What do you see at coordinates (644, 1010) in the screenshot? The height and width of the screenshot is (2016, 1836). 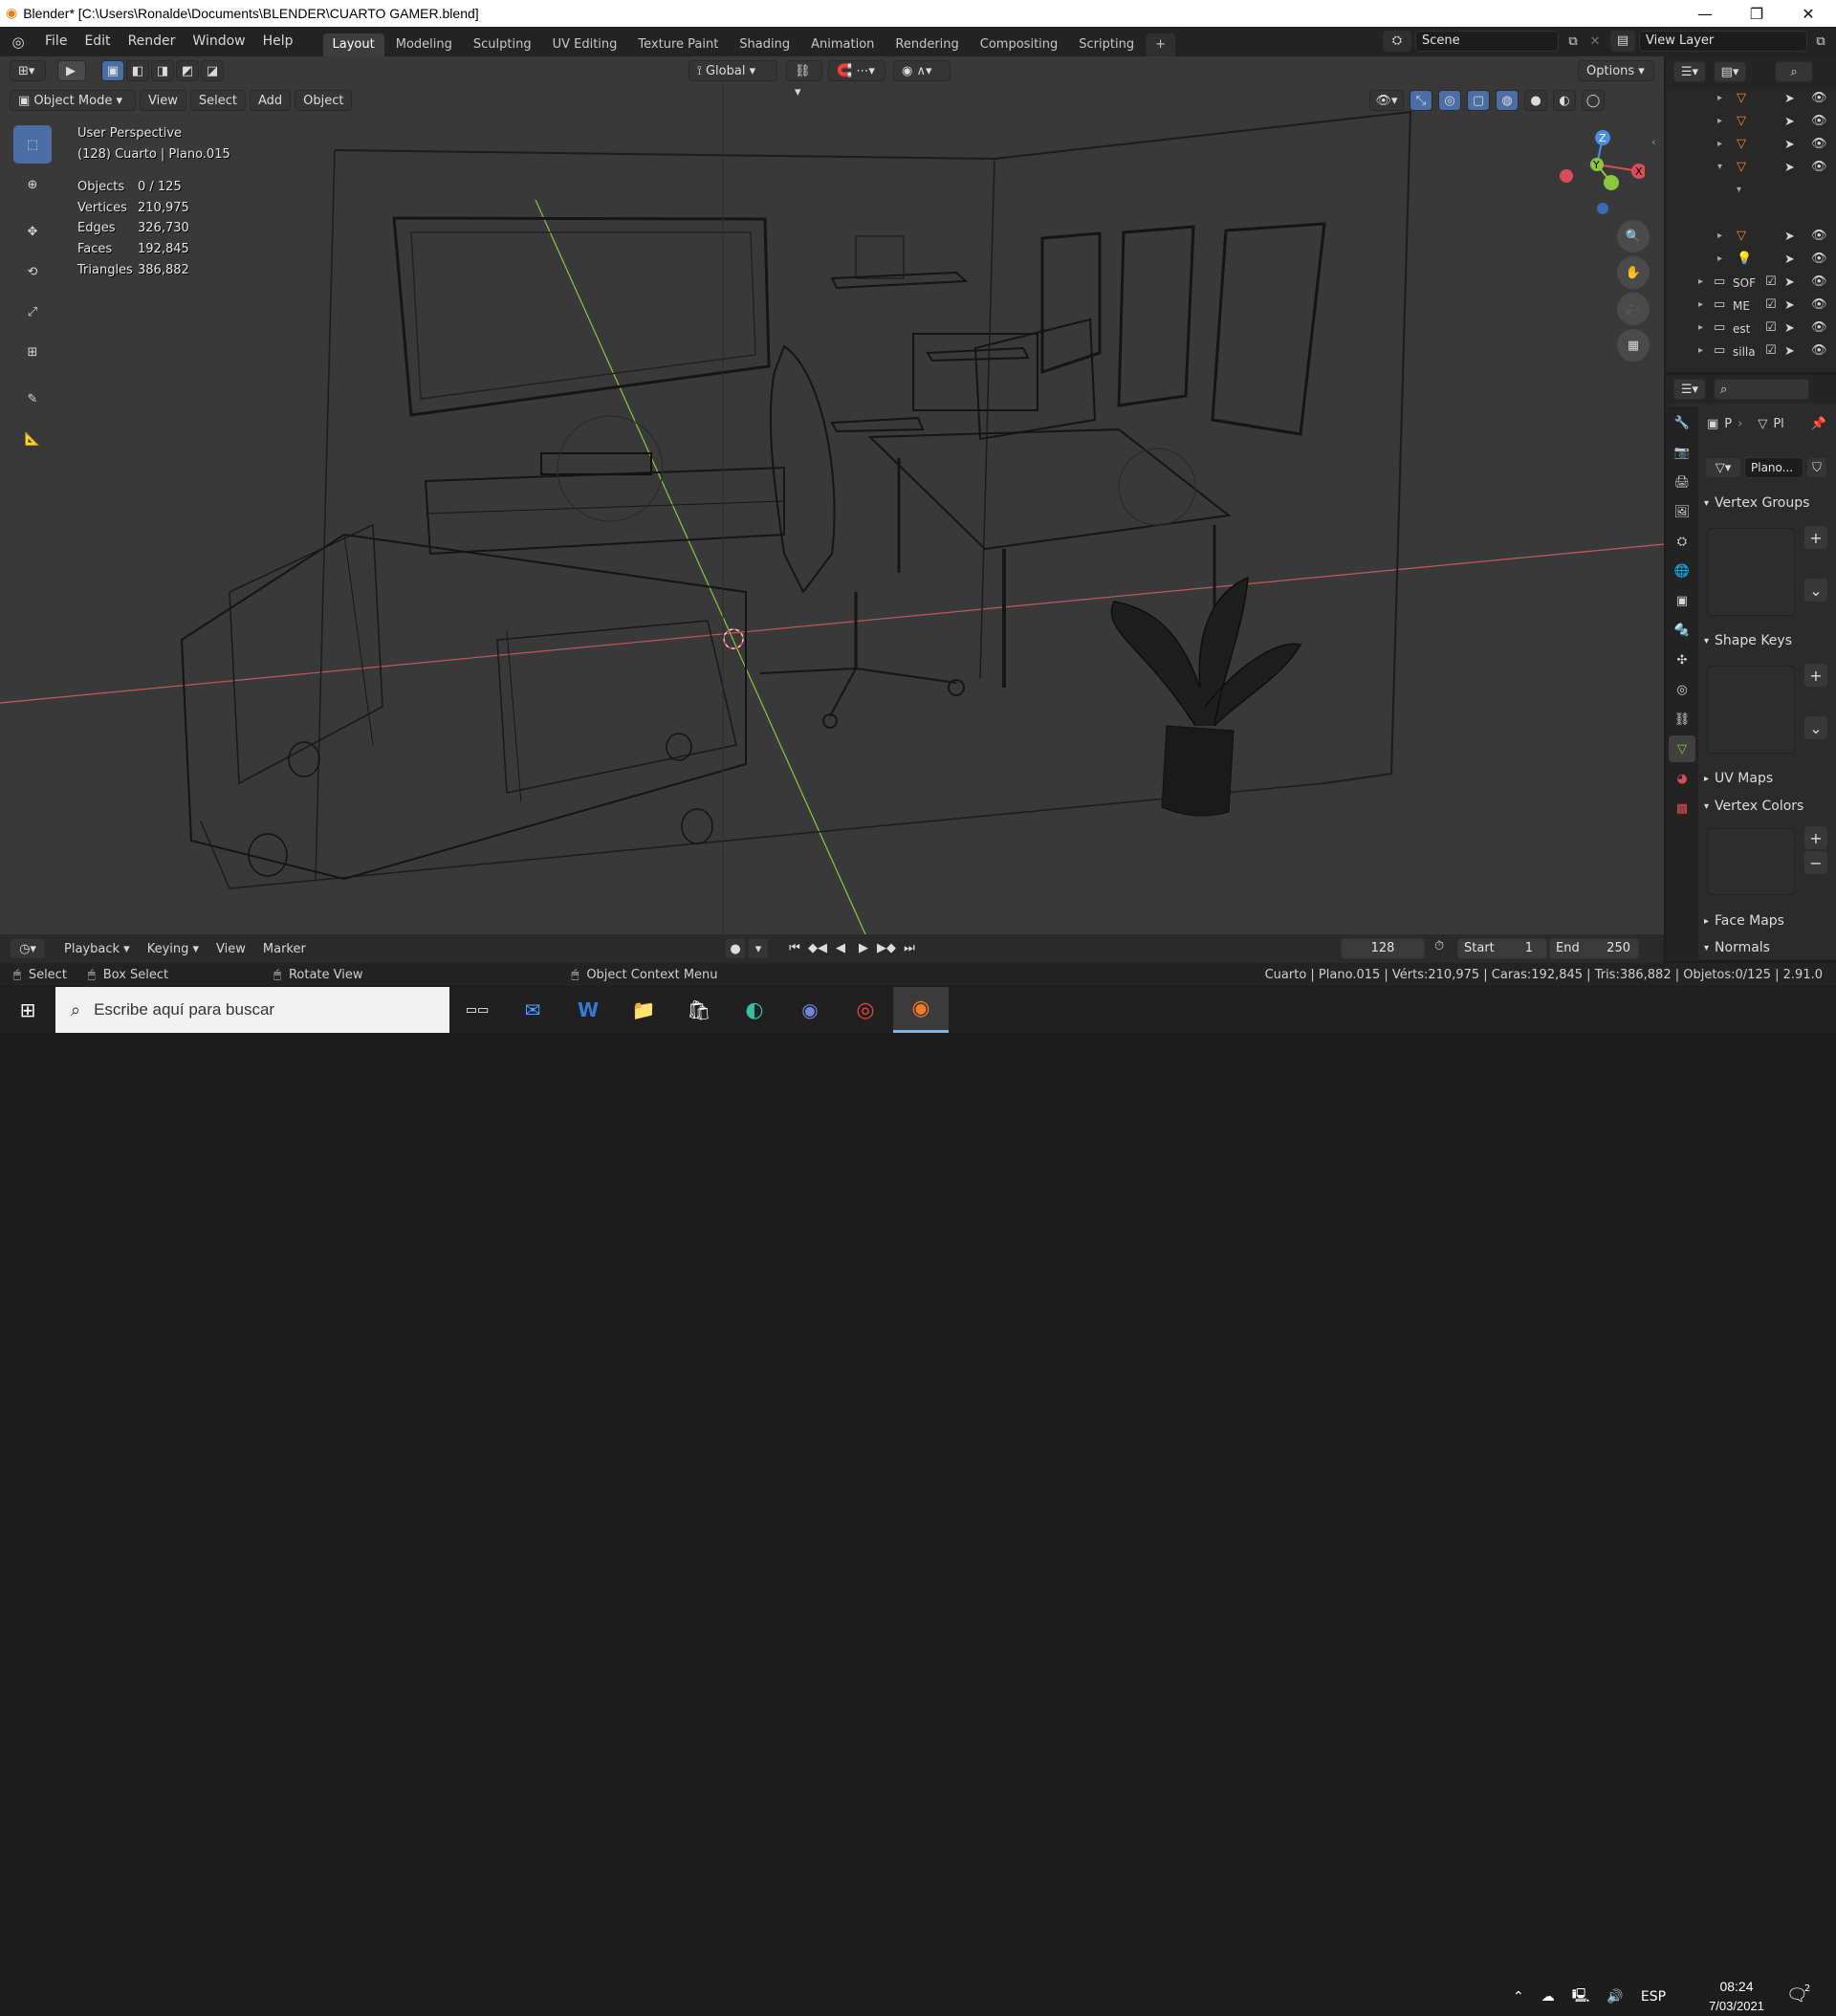 I see `file-explorer-icon: 📁` at bounding box center [644, 1010].